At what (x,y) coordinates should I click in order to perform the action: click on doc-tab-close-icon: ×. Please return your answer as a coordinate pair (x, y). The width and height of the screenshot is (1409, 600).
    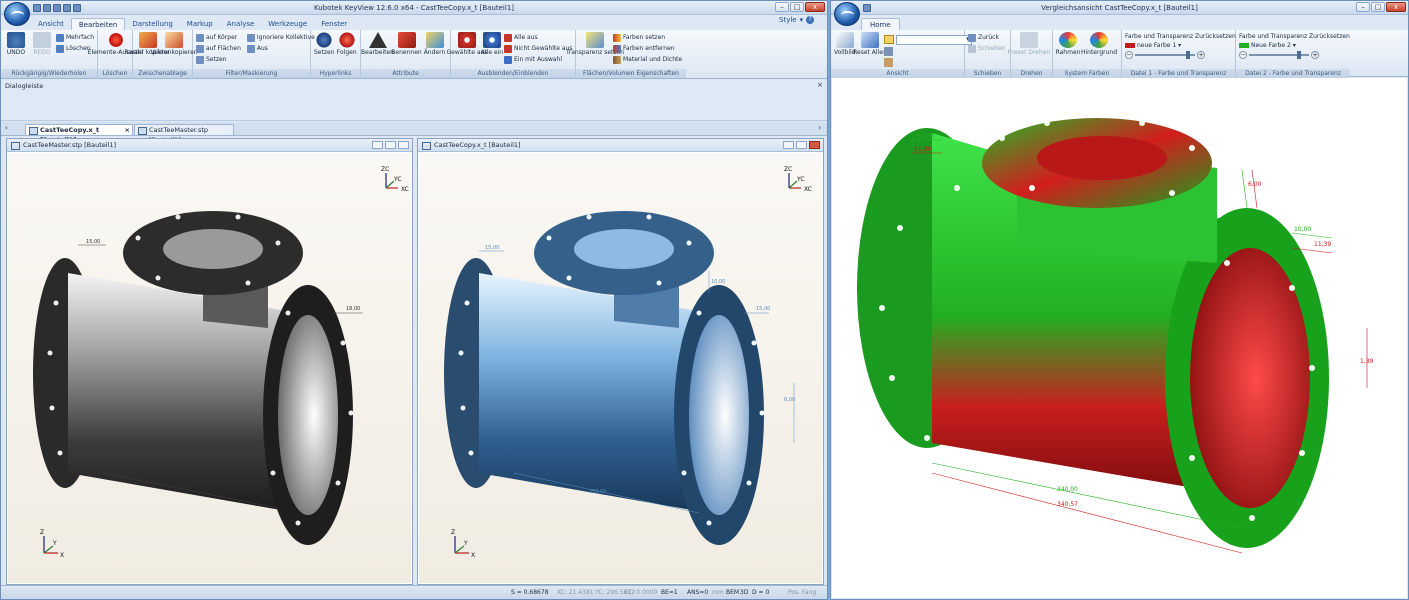
    Looking at the image, I should click on (127, 130).